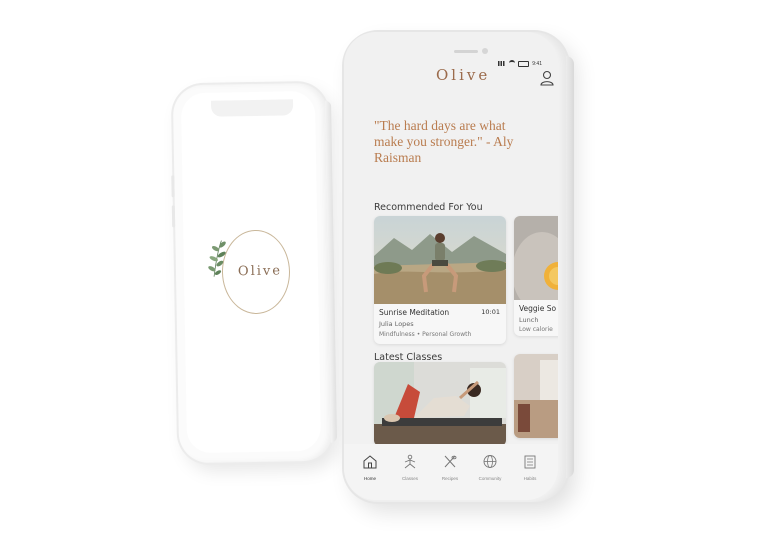 The width and height of the screenshot is (767, 548). What do you see at coordinates (466, 51) in the screenshot?
I see `speaker` at bounding box center [466, 51].